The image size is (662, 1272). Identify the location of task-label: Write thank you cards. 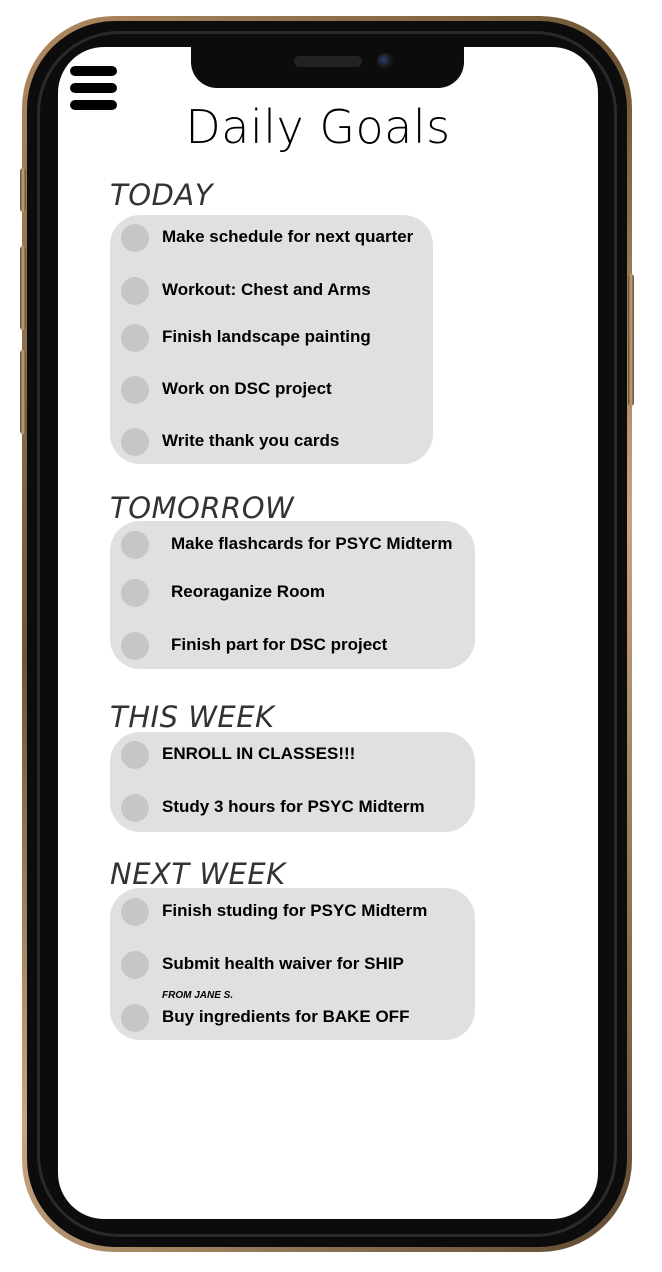
(251, 440).